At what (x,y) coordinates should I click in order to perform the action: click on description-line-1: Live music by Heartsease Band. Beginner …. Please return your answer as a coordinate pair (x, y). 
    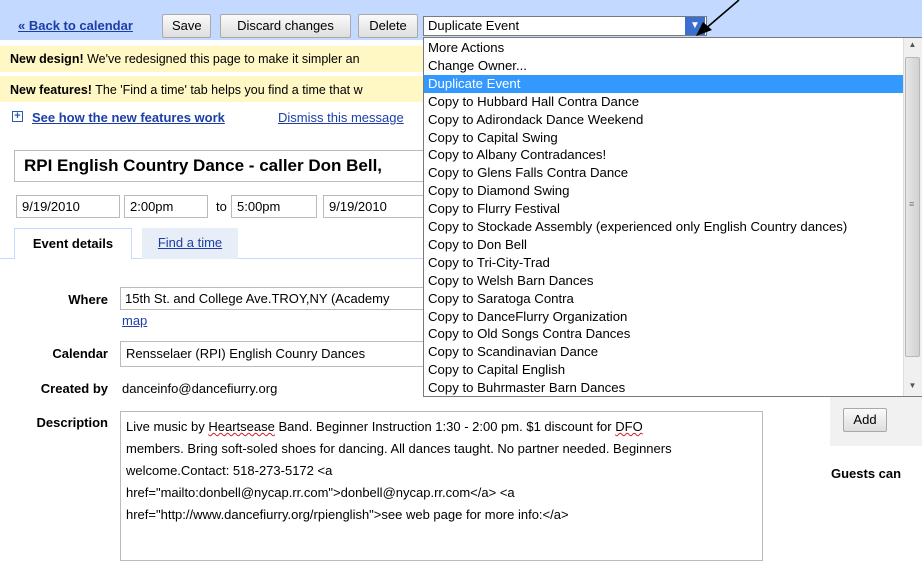
    Looking at the image, I should click on (441, 427).